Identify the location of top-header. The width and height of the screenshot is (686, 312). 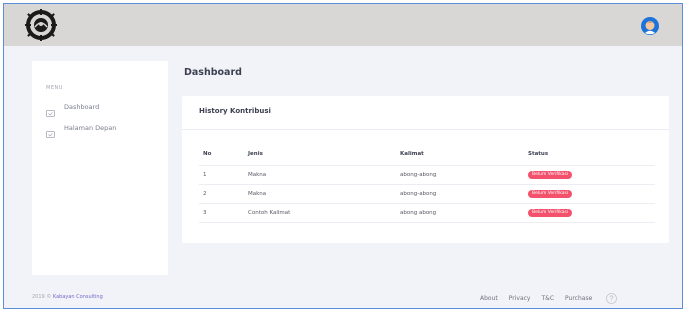
(343, 25).